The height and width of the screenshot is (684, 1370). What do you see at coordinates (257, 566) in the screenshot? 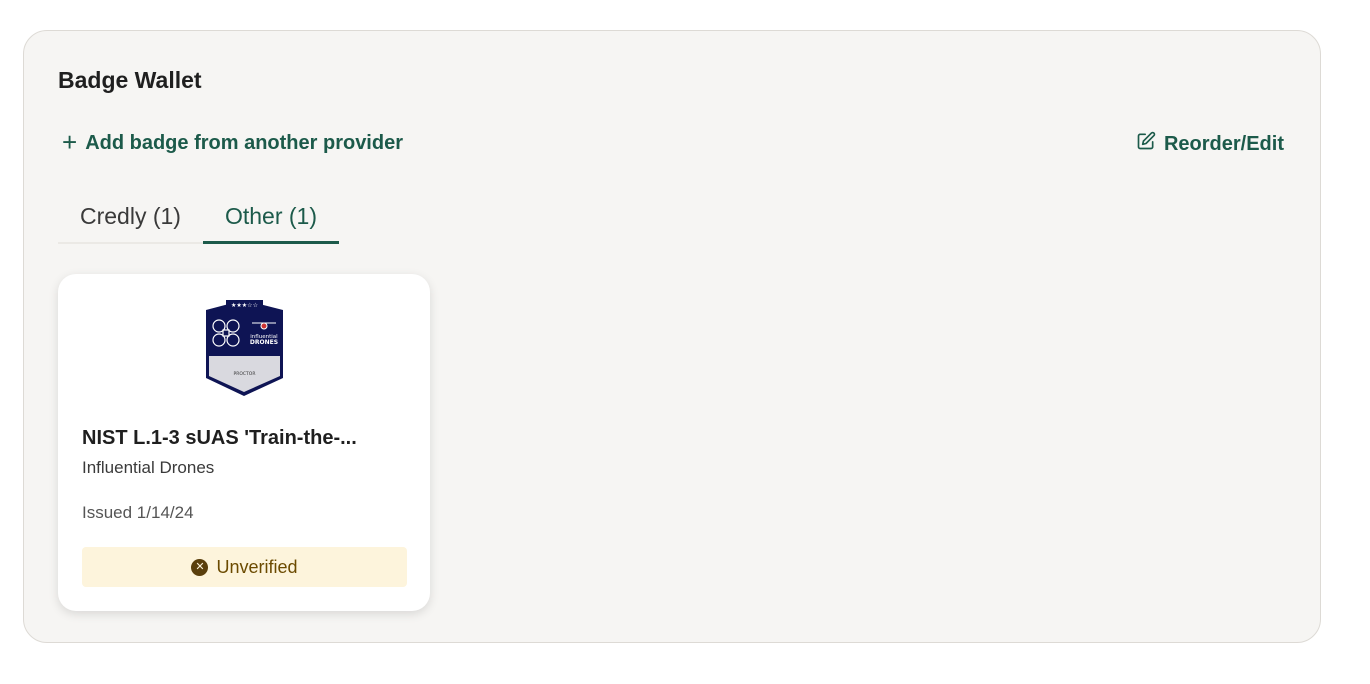
I see `status-label: Unverified` at bounding box center [257, 566].